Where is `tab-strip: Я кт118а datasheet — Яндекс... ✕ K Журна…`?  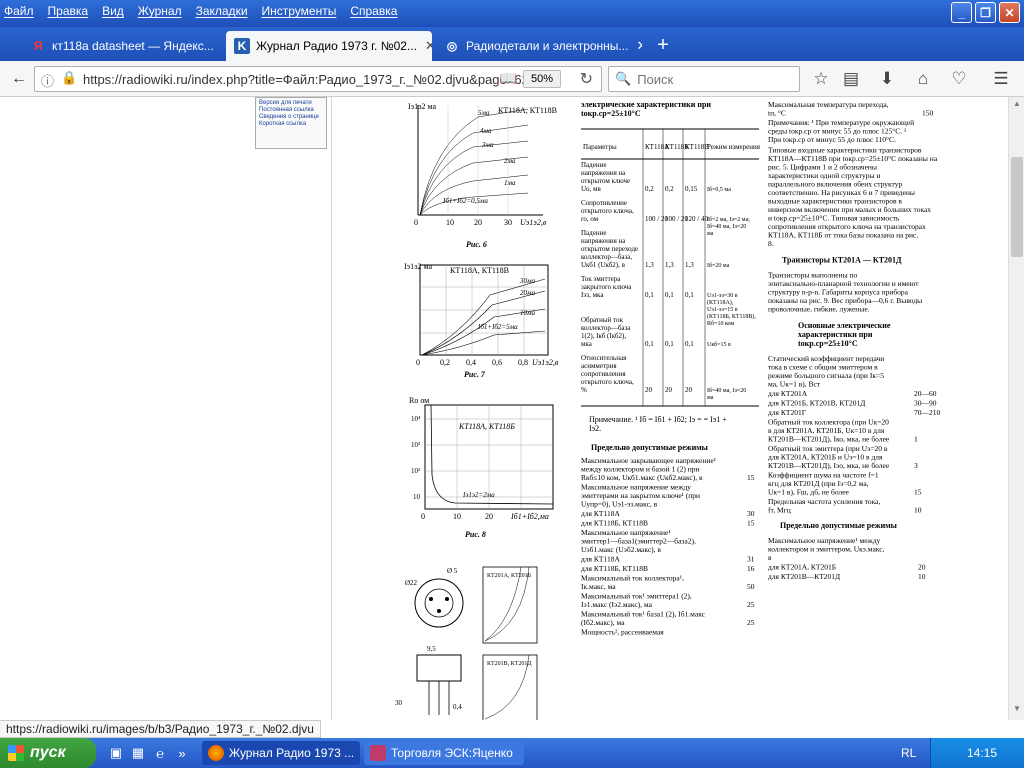 tab-strip: Я кт118а datasheet — Яндекс... ✕ K Журна… is located at coordinates (512, 44).